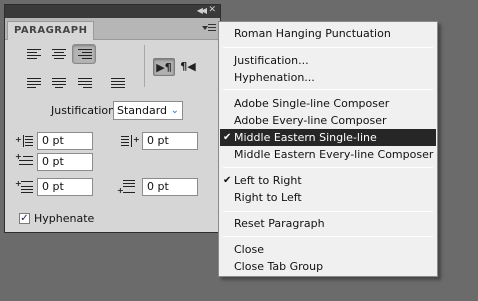 The image size is (478, 301). What do you see at coordinates (58, 54) in the screenshot?
I see `align-center-button` at bounding box center [58, 54].